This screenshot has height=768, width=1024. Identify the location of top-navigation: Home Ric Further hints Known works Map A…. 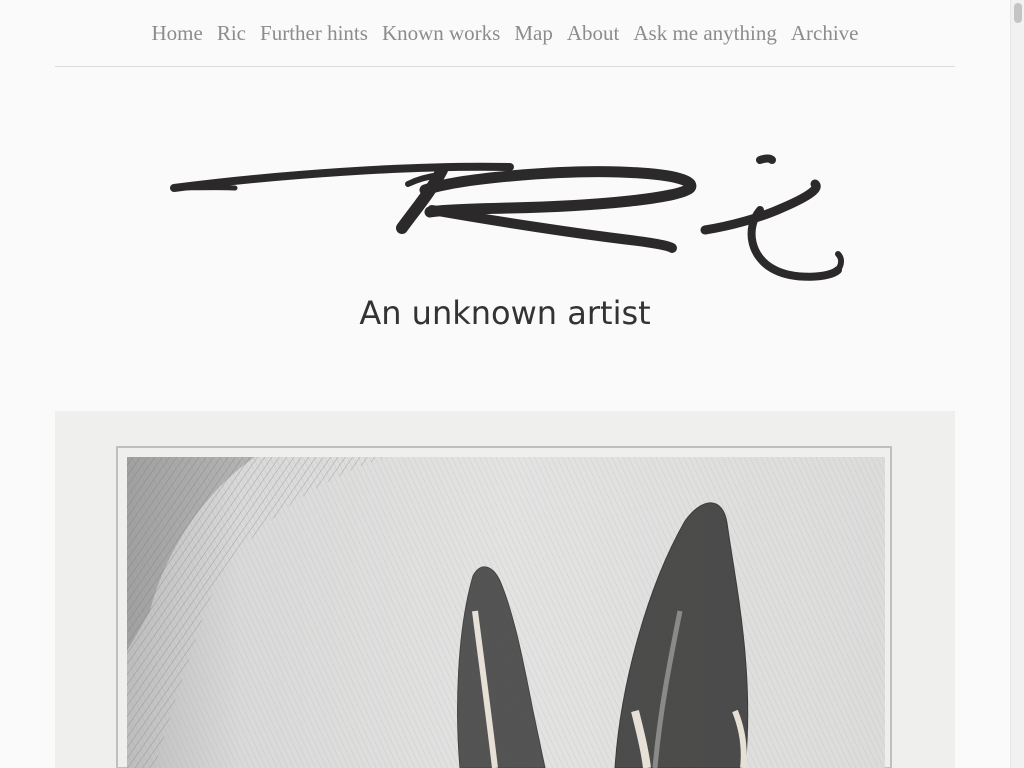
(505, 33).